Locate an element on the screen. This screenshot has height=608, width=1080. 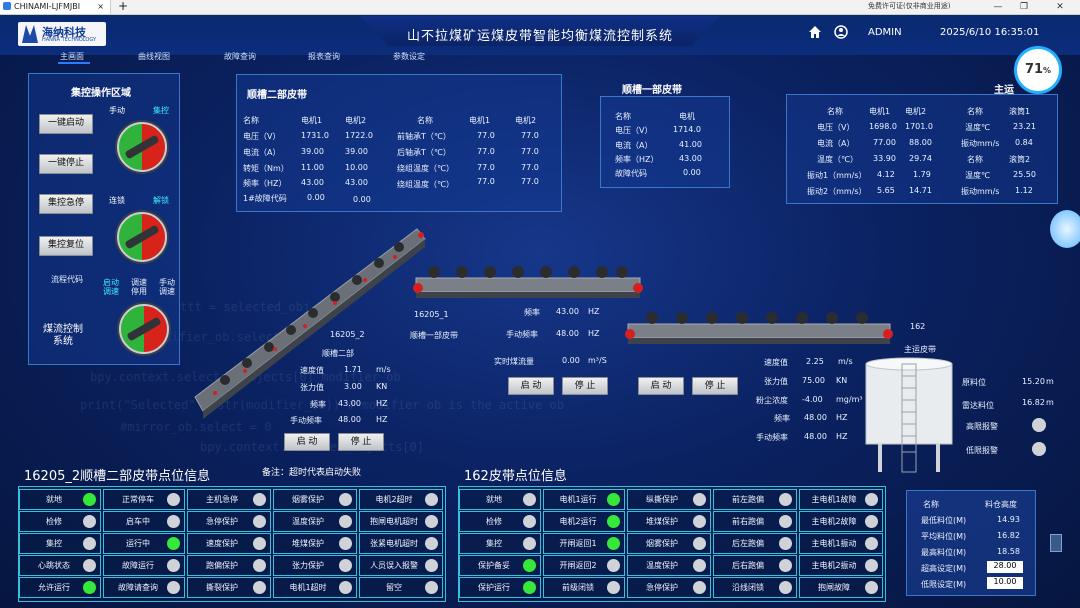
value: 48.00 is located at coordinates (815, 436).